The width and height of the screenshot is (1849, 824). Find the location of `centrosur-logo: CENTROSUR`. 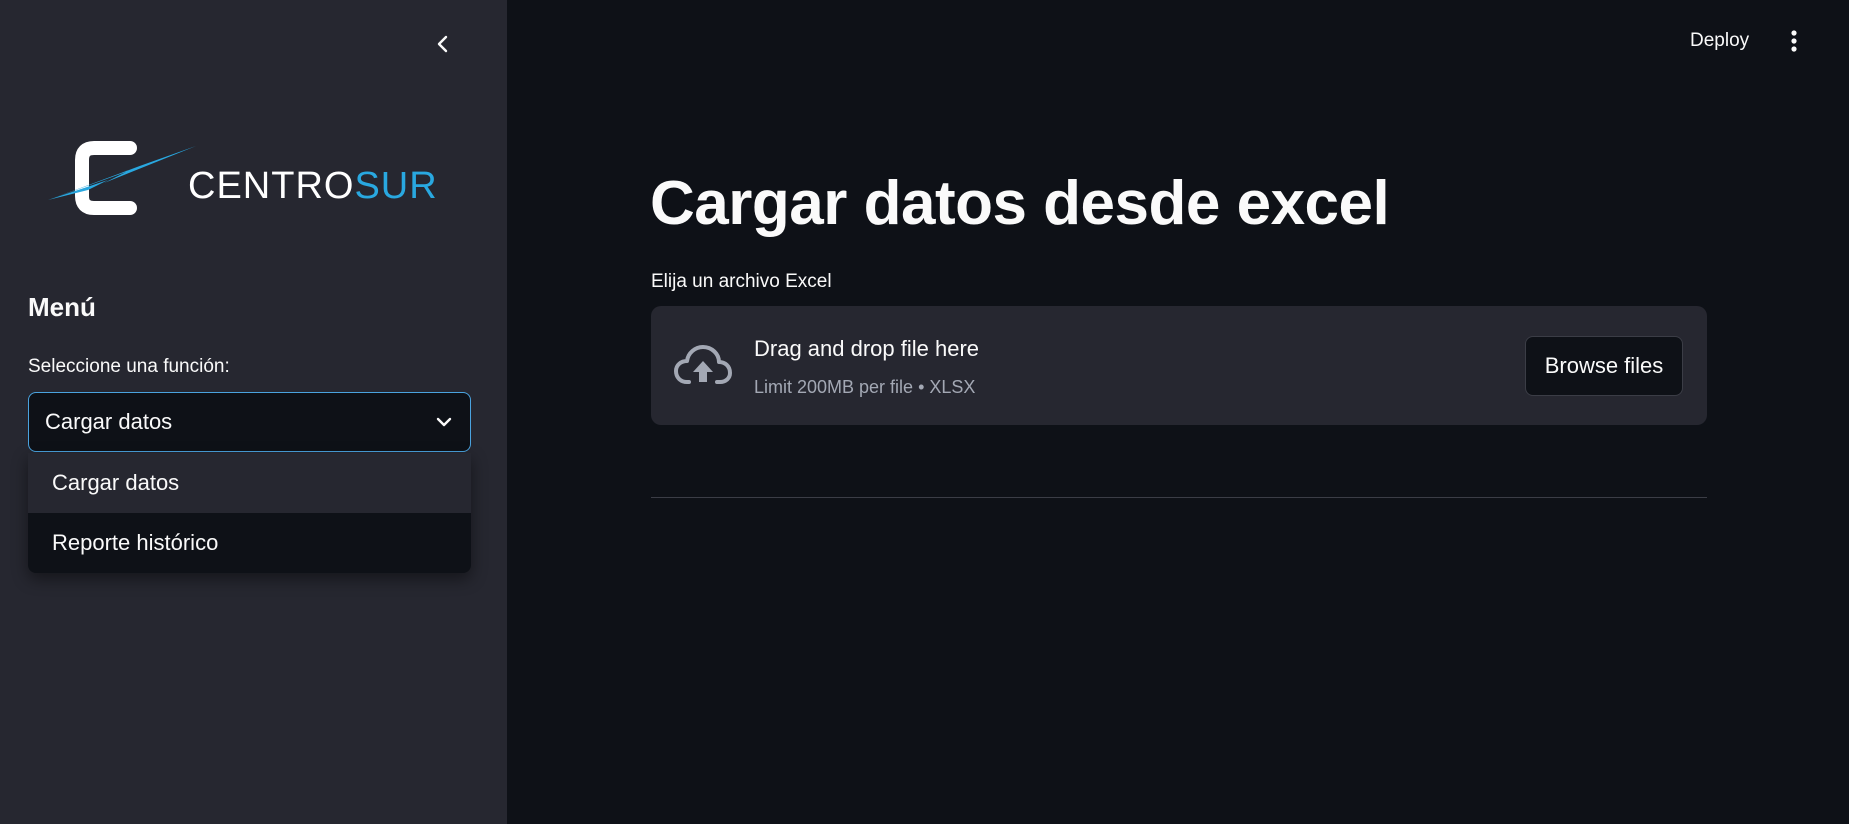

centrosur-logo: CENTROSUR is located at coordinates (253, 178).